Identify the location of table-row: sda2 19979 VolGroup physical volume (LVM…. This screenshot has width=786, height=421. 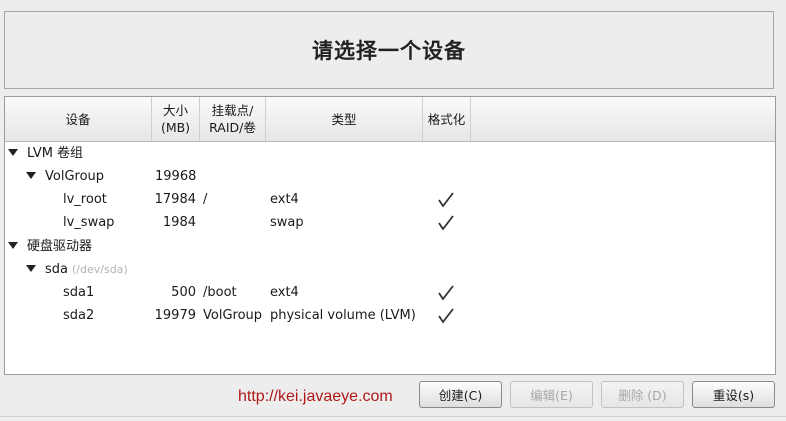
(390, 315).